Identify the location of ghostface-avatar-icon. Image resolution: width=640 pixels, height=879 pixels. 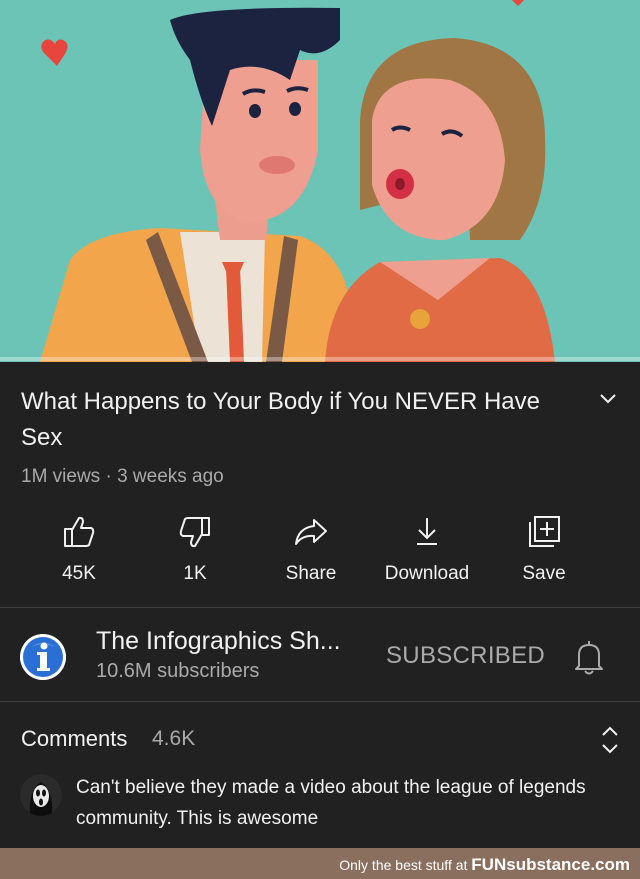
(41, 795).